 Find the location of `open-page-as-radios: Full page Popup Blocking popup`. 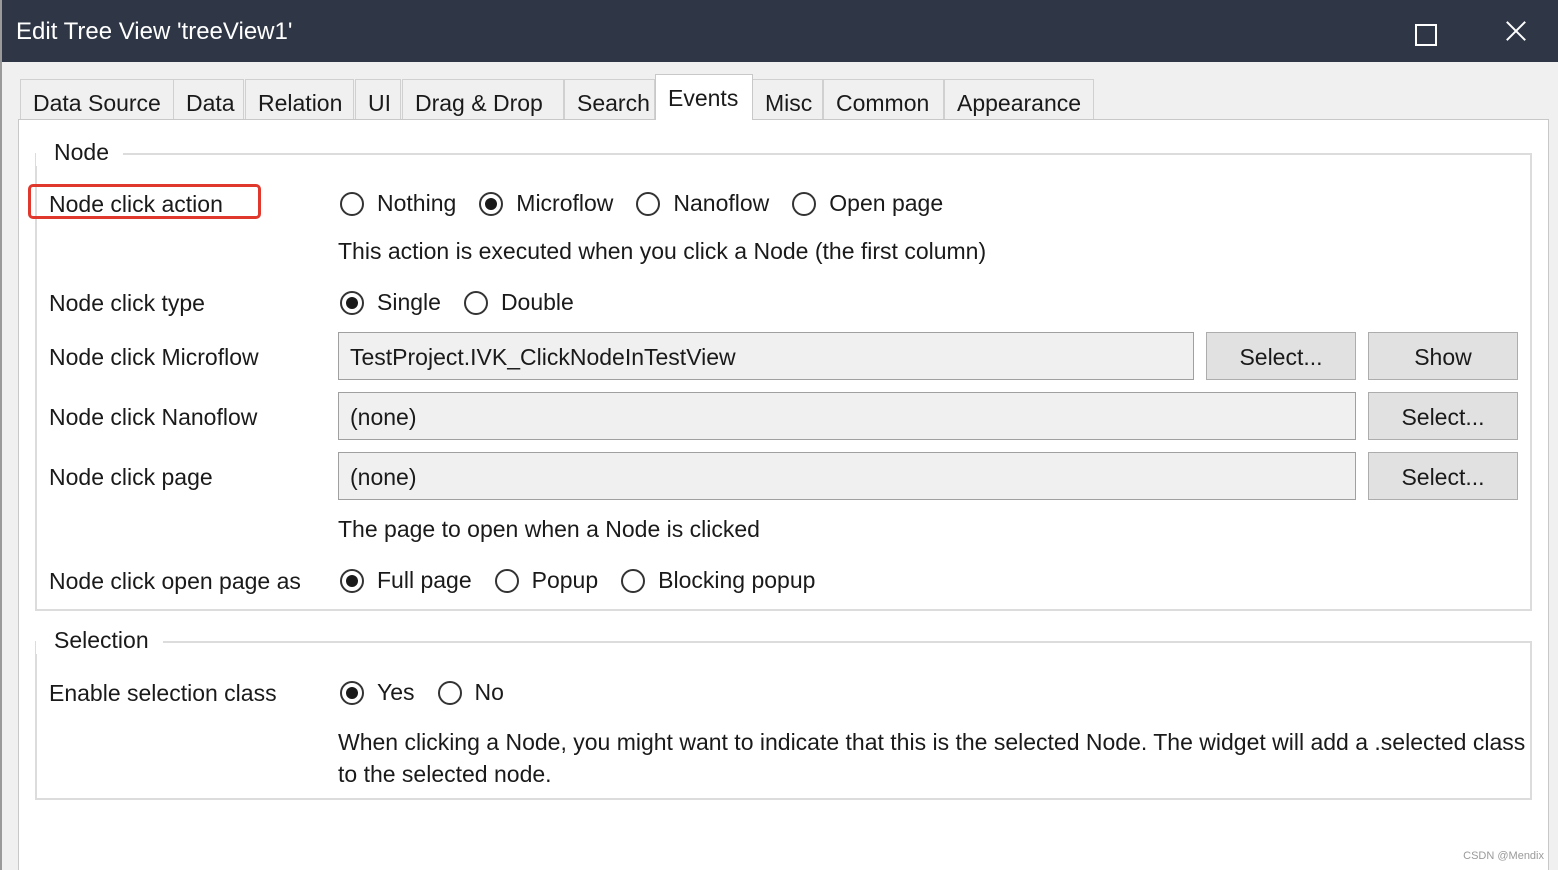

open-page-as-radios: Full page Popup Blocking popup is located at coordinates (589, 580).